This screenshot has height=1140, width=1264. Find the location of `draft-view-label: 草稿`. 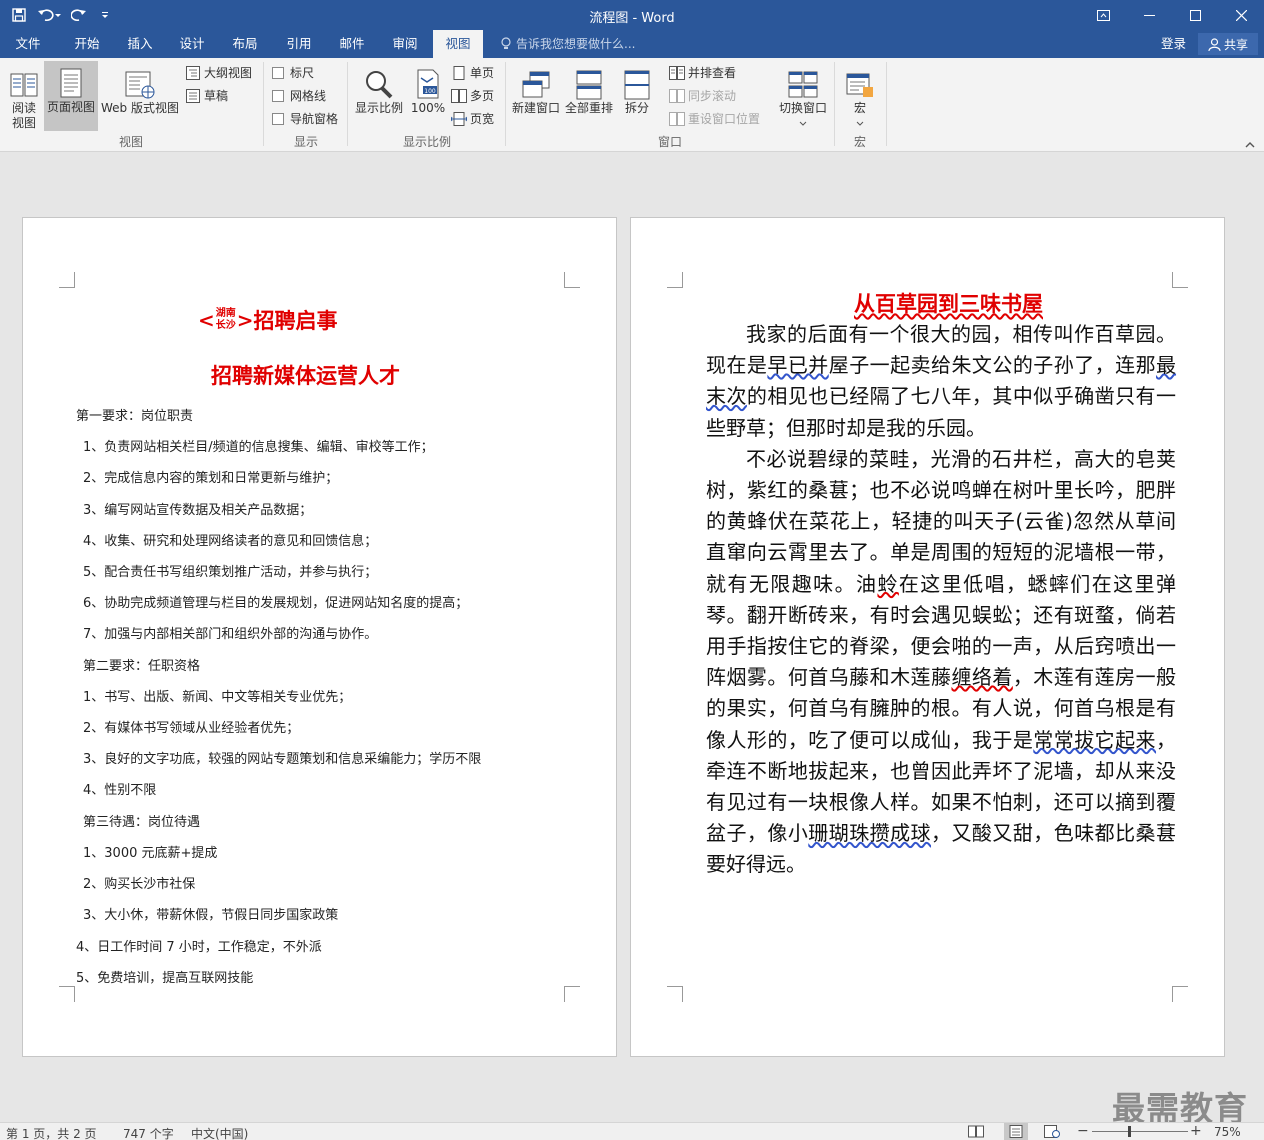

draft-view-label: 草稿 is located at coordinates (216, 96).